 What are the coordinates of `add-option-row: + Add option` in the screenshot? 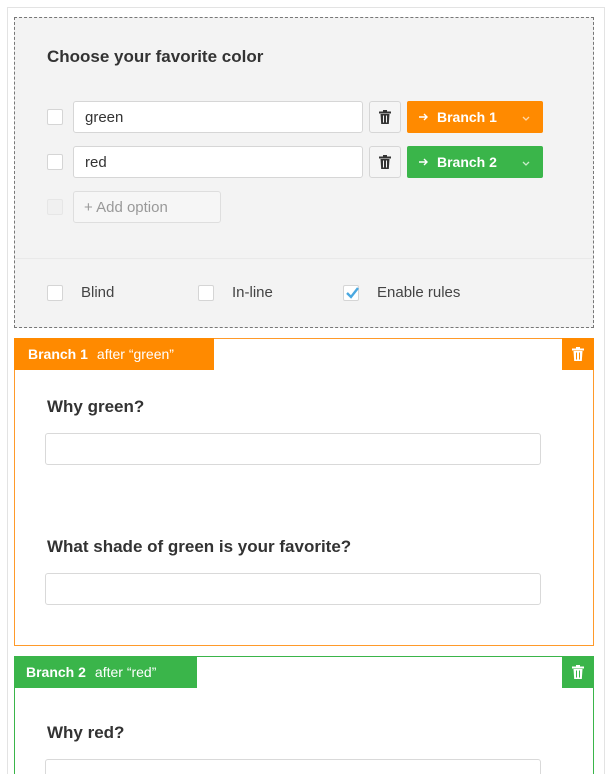 It's located at (147, 207).